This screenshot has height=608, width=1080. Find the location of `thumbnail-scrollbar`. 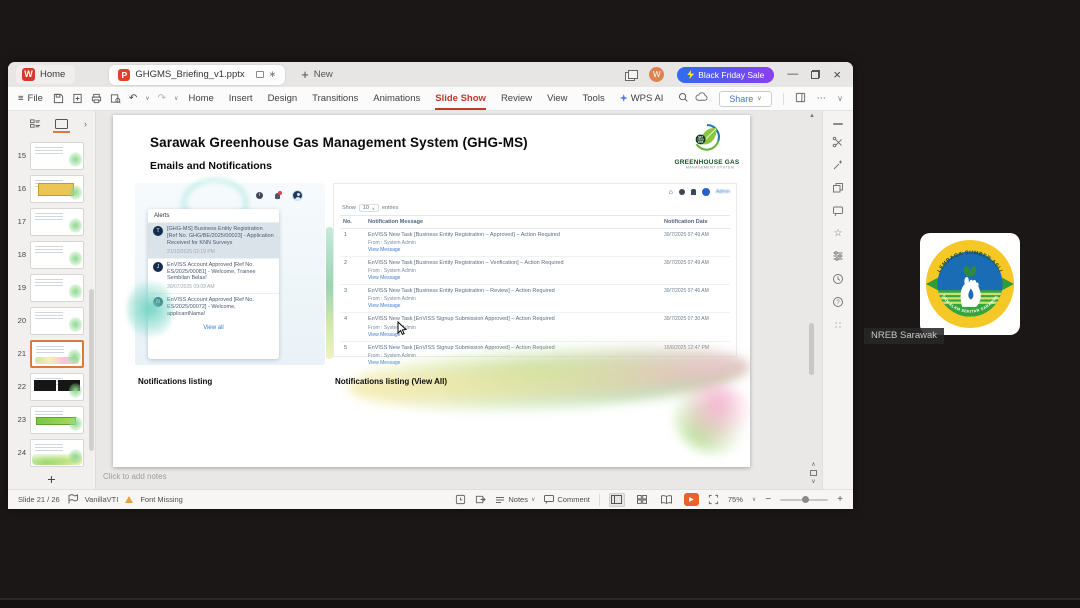

thumbnail-scrollbar is located at coordinates (91, 370).